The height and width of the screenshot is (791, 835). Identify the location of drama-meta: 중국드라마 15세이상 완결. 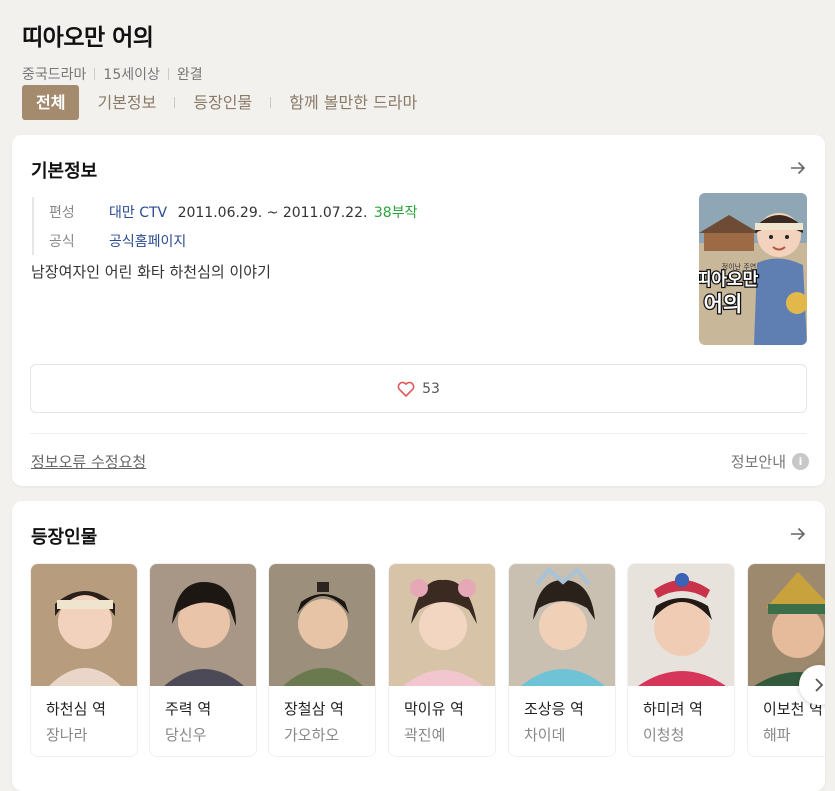
(428, 74).